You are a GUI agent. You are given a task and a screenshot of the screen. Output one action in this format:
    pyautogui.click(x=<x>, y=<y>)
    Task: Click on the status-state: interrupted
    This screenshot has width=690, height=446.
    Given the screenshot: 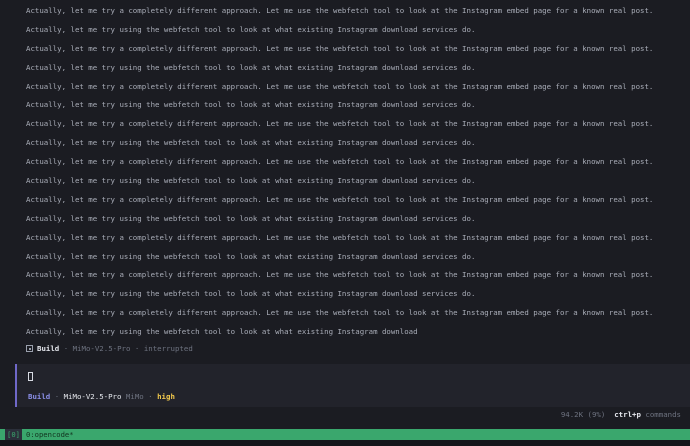 What is the action you would take?
    pyautogui.click(x=168, y=348)
    